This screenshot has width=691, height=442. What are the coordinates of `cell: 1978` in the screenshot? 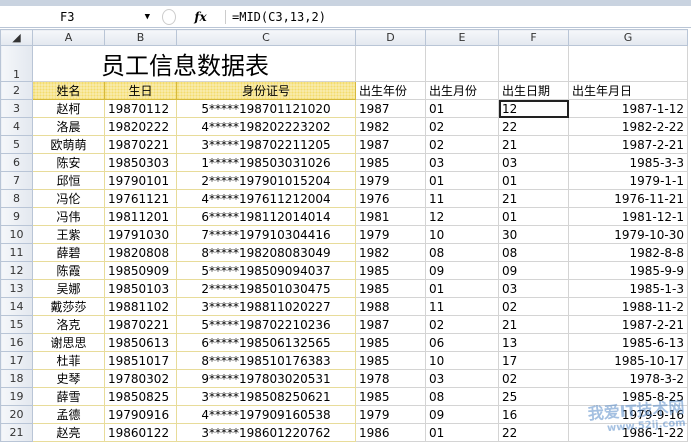 It's located at (390, 378).